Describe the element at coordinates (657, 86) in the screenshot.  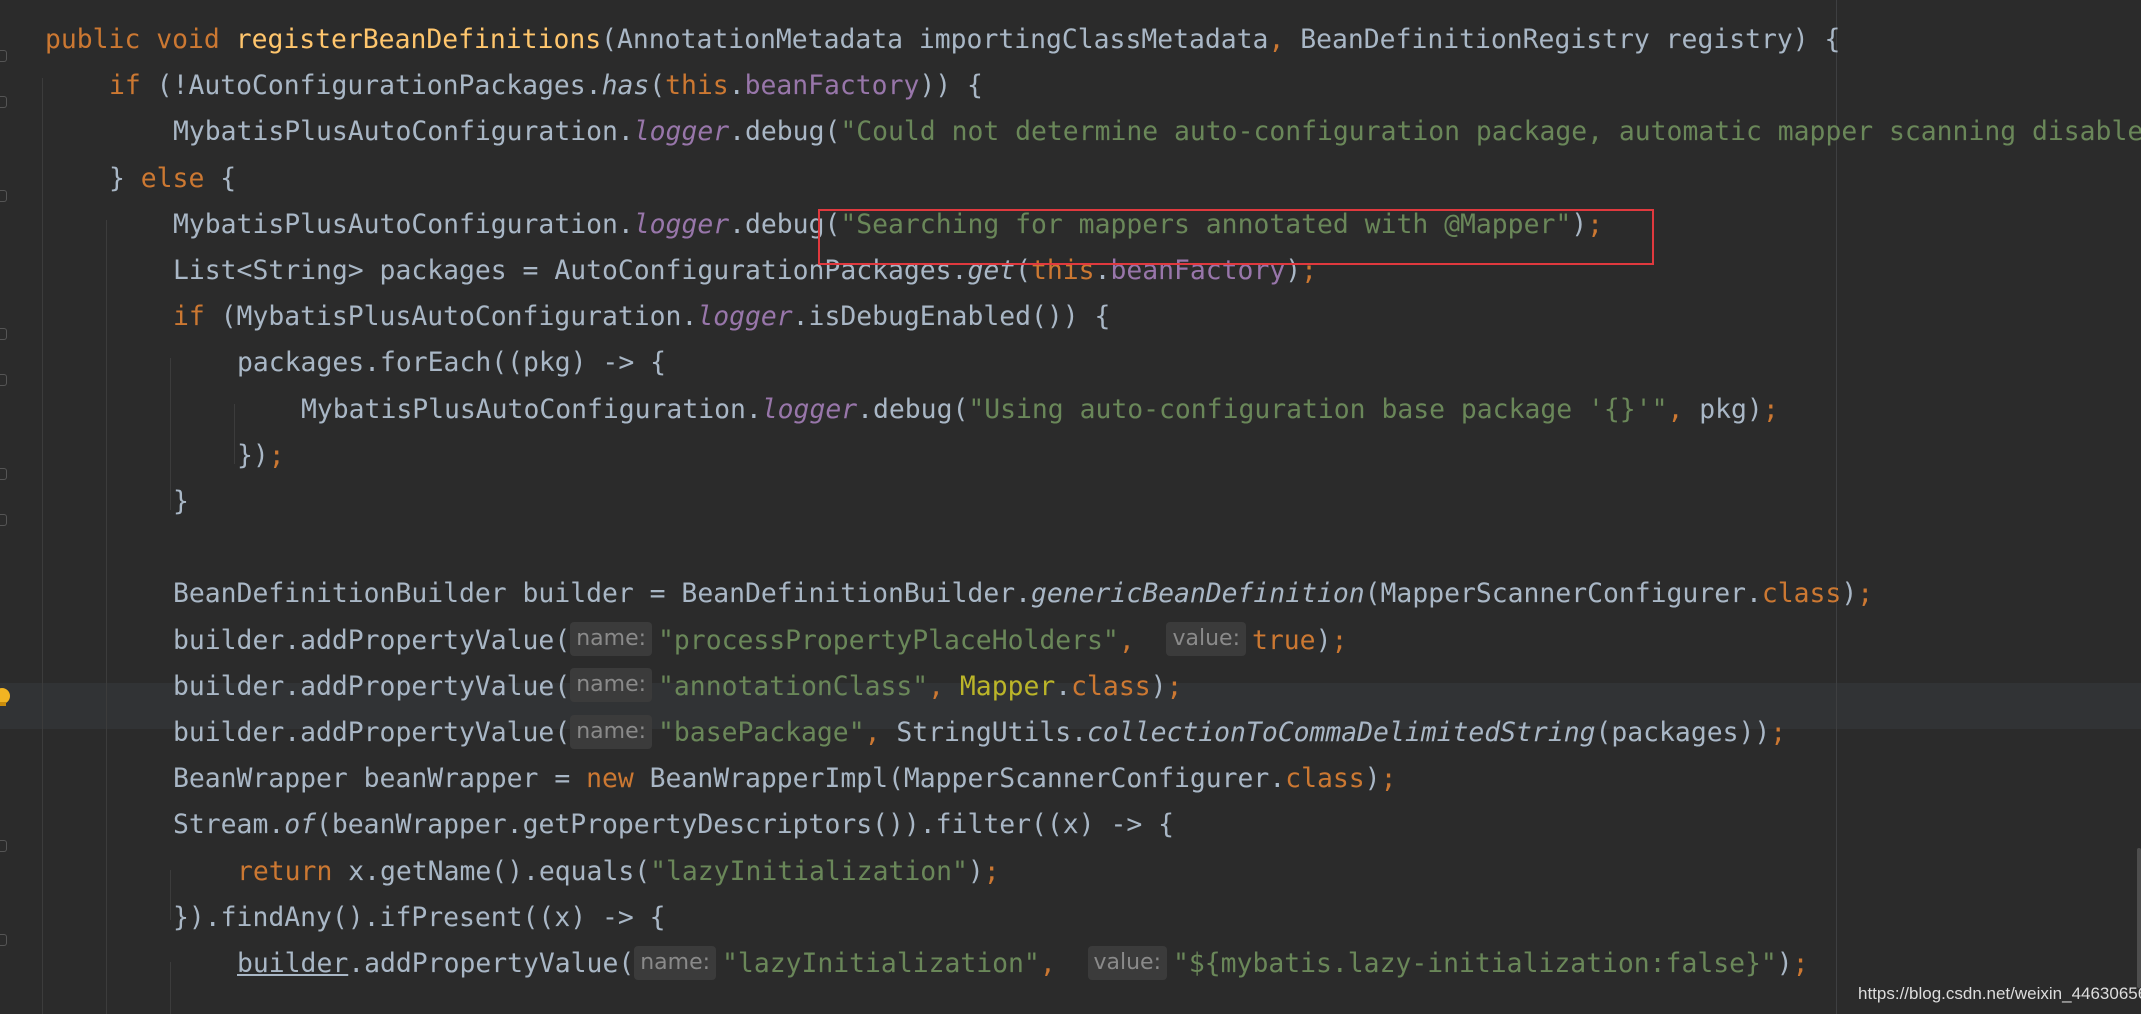
I see `code-token: (` at that location.